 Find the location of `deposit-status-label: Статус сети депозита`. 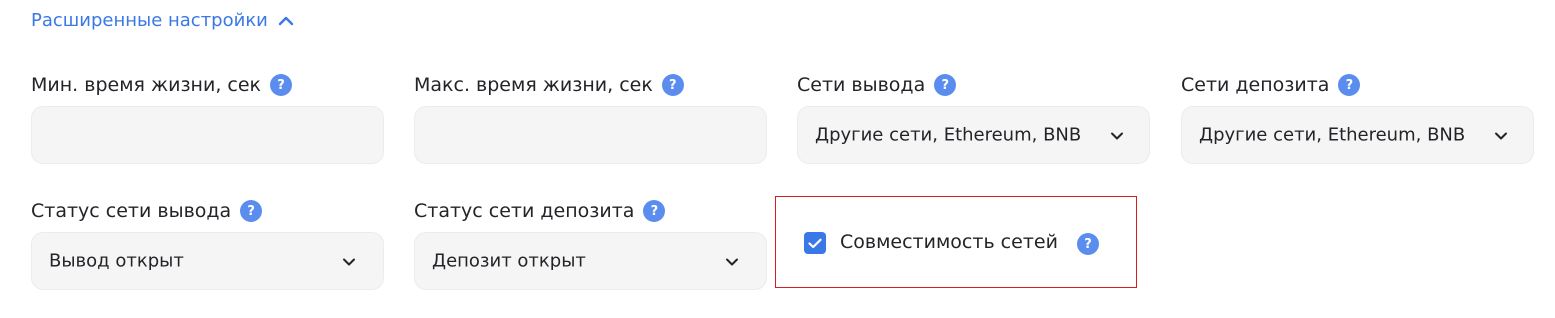

deposit-status-label: Статус сети депозита is located at coordinates (524, 211).